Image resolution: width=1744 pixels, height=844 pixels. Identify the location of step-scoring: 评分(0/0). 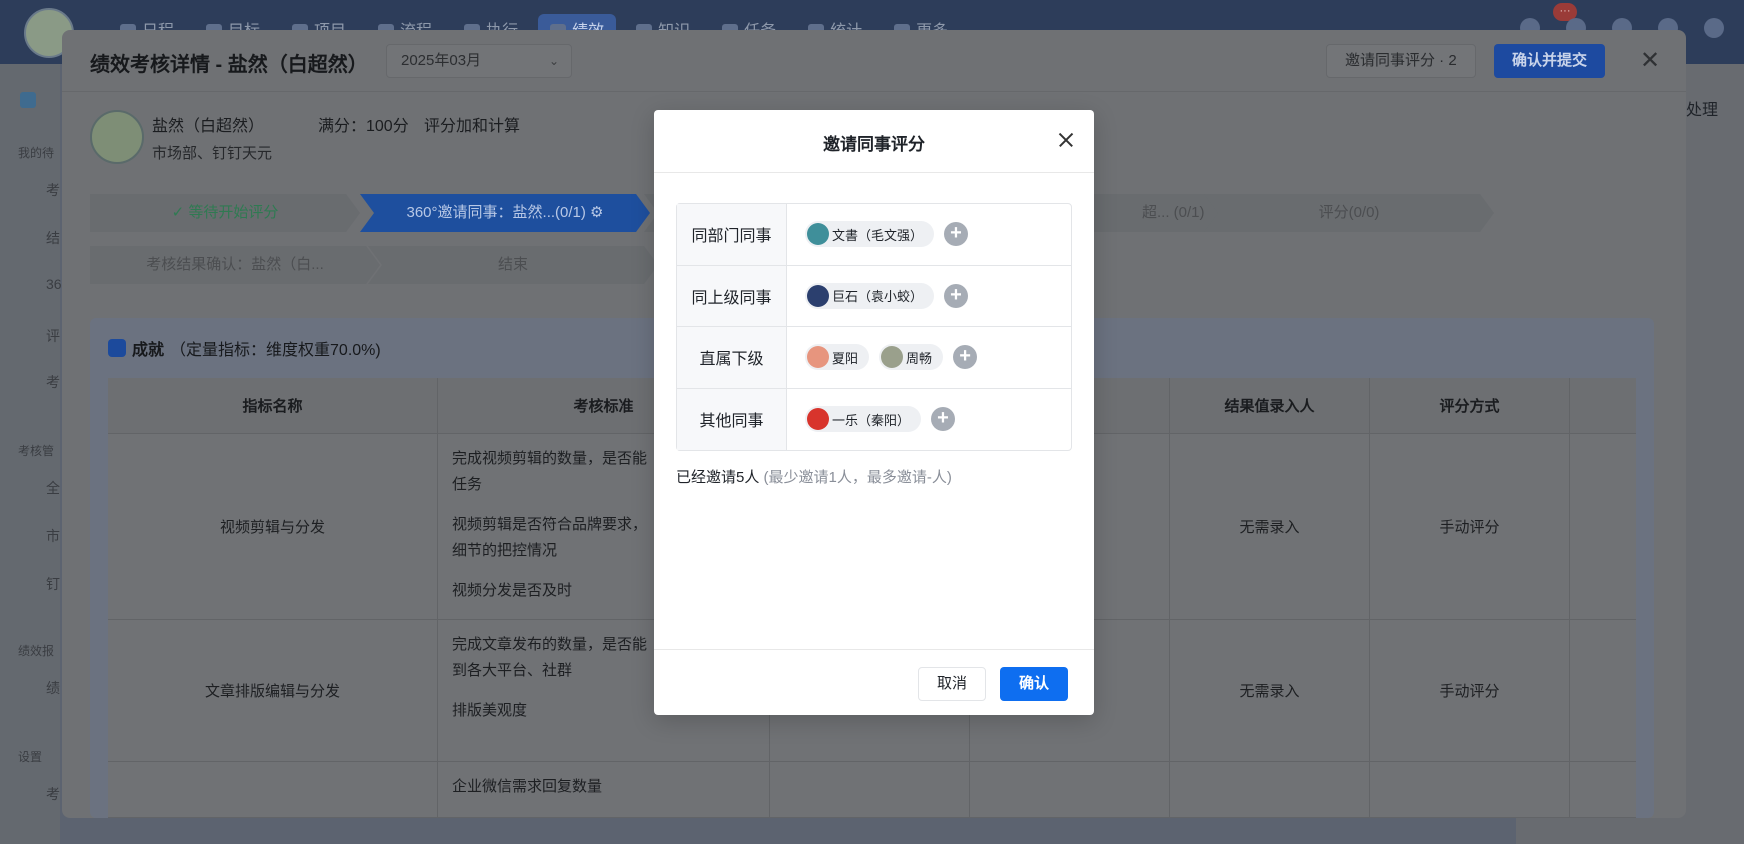
(1349, 213).